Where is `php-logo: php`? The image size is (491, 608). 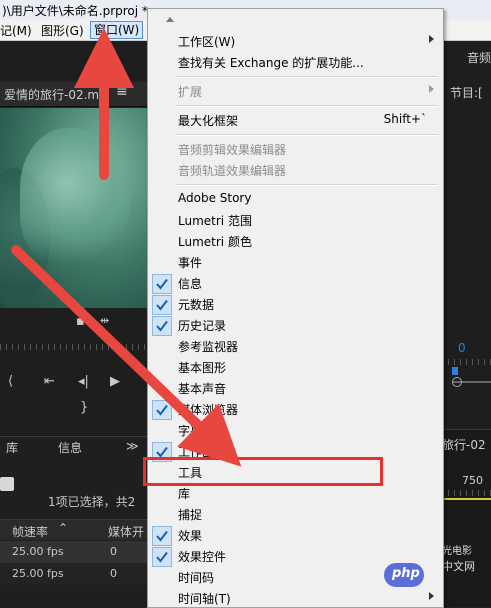
php-logo: php is located at coordinates (404, 575).